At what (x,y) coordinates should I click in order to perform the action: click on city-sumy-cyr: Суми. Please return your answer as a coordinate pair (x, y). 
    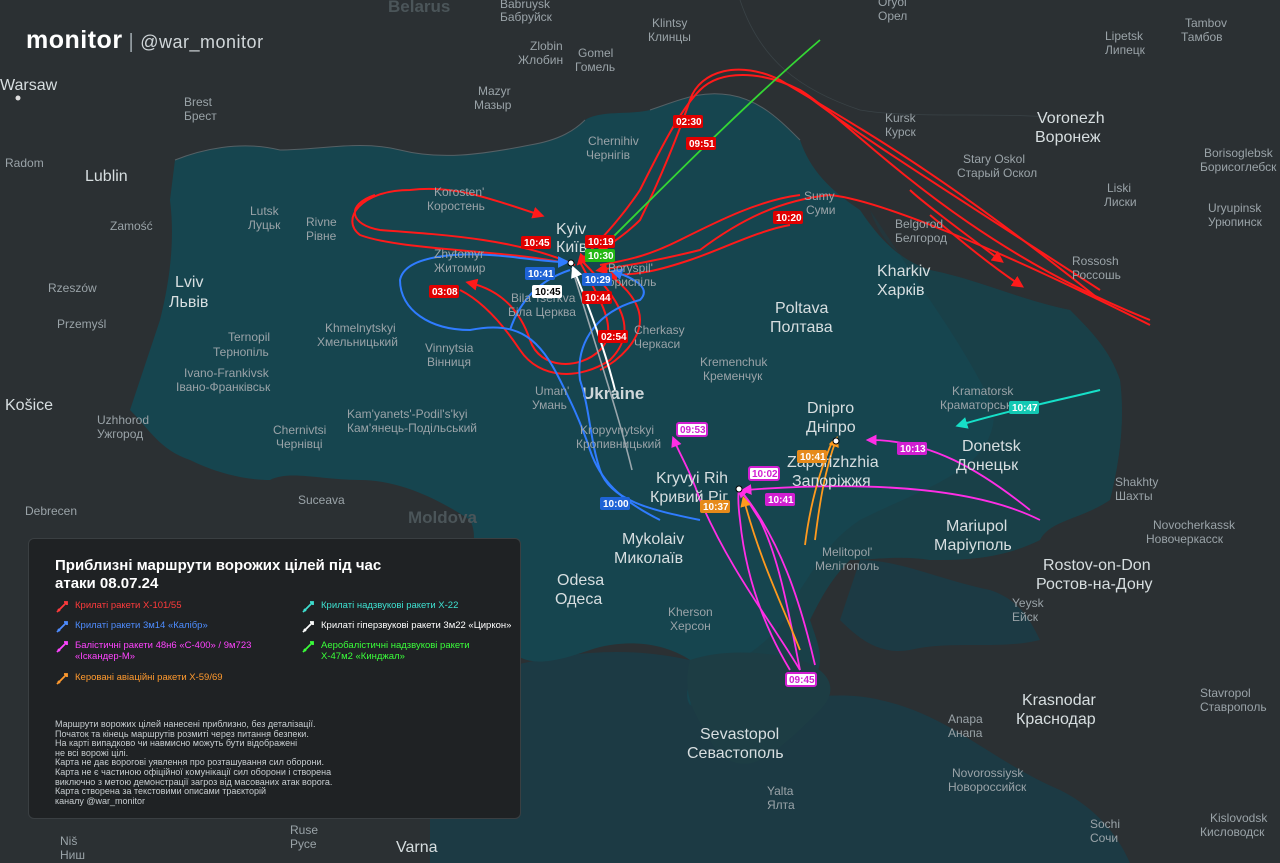
    Looking at the image, I should click on (820, 210).